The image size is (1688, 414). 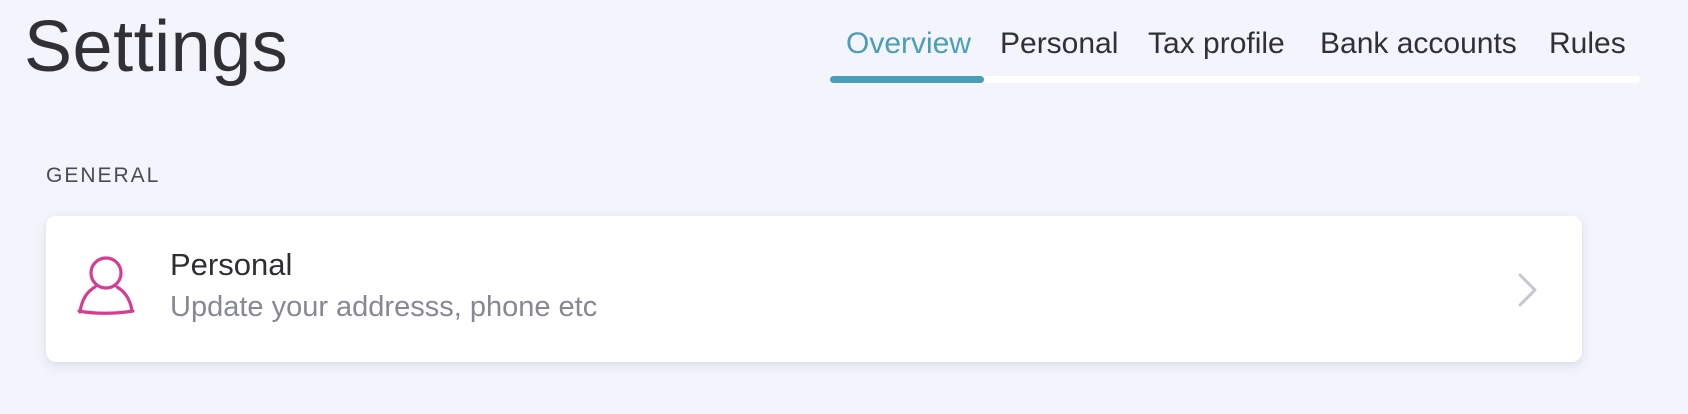 I want to click on tab-bank-accounts: Bank accounts, so click(x=1418, y=44).